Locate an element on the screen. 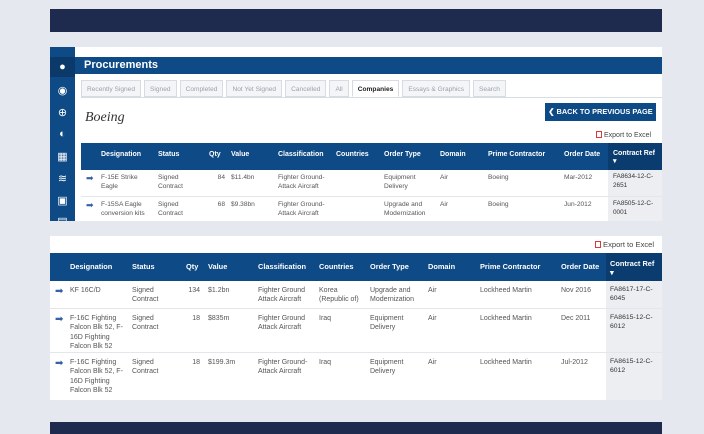 This screenshot has height=434, width=704. back-to-previous-page-button: ❮ BACK TO PREVIOUS PAGE is located at coordinates (600, 112).